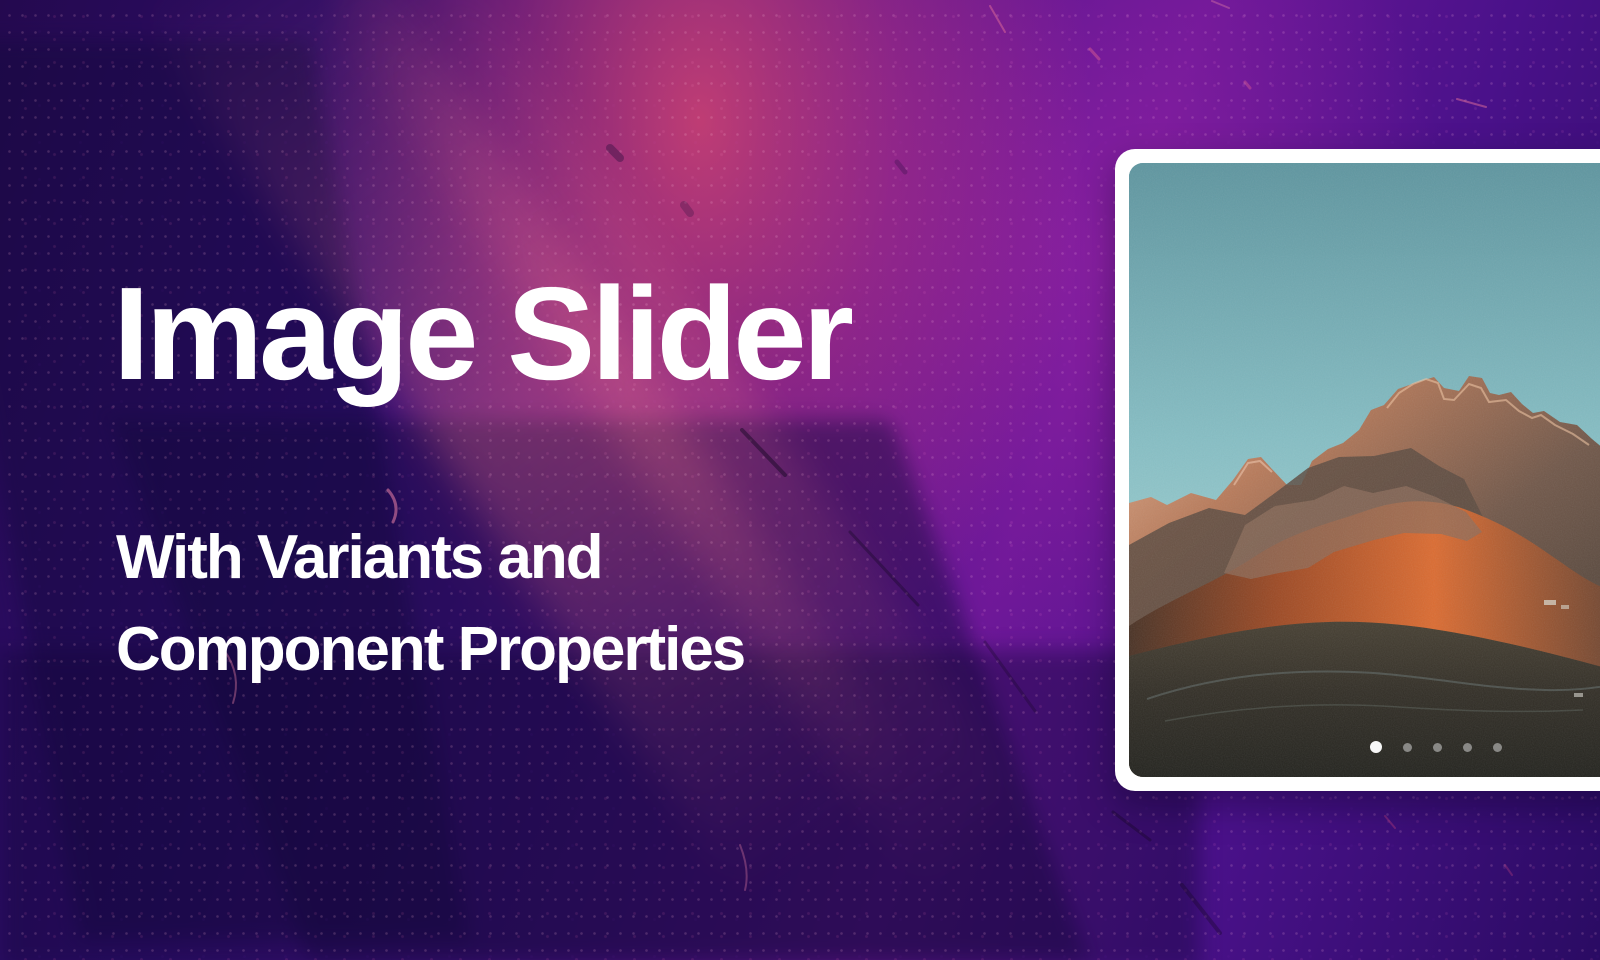  I want to click on page-title: Image Slider, so click(483, 333).